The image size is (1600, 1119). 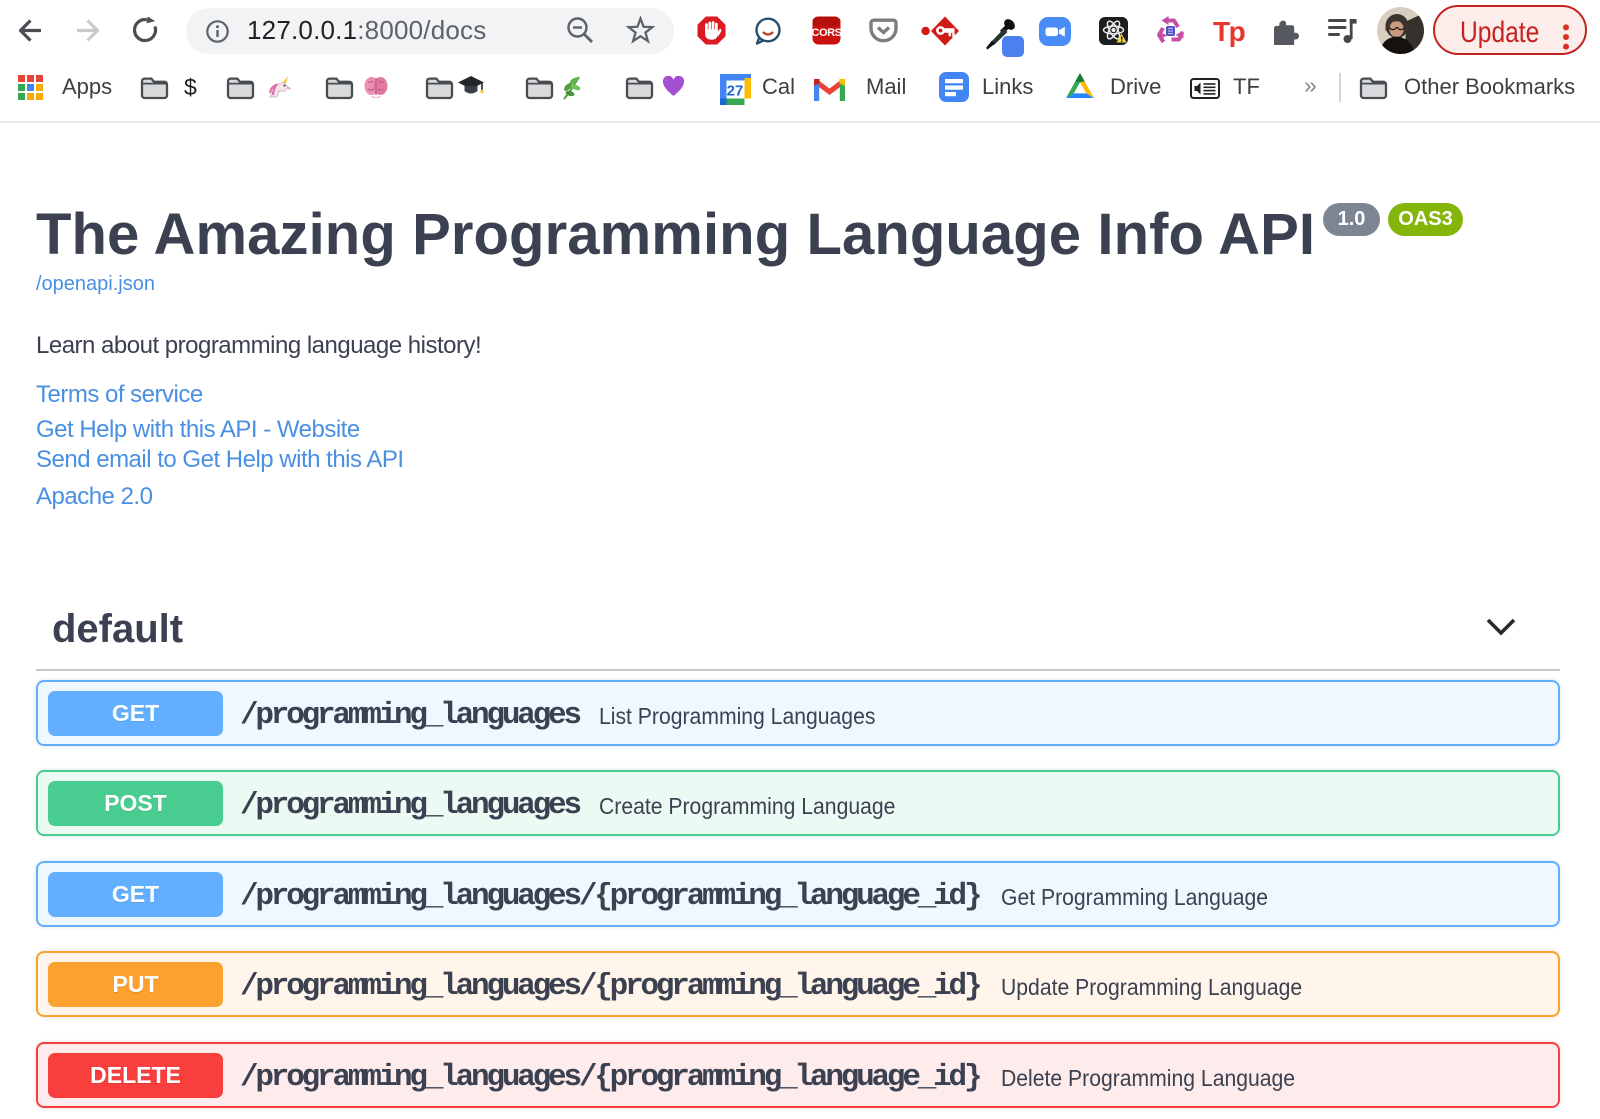 I want to click on svg-text: 27, so click(x=735, y=91).